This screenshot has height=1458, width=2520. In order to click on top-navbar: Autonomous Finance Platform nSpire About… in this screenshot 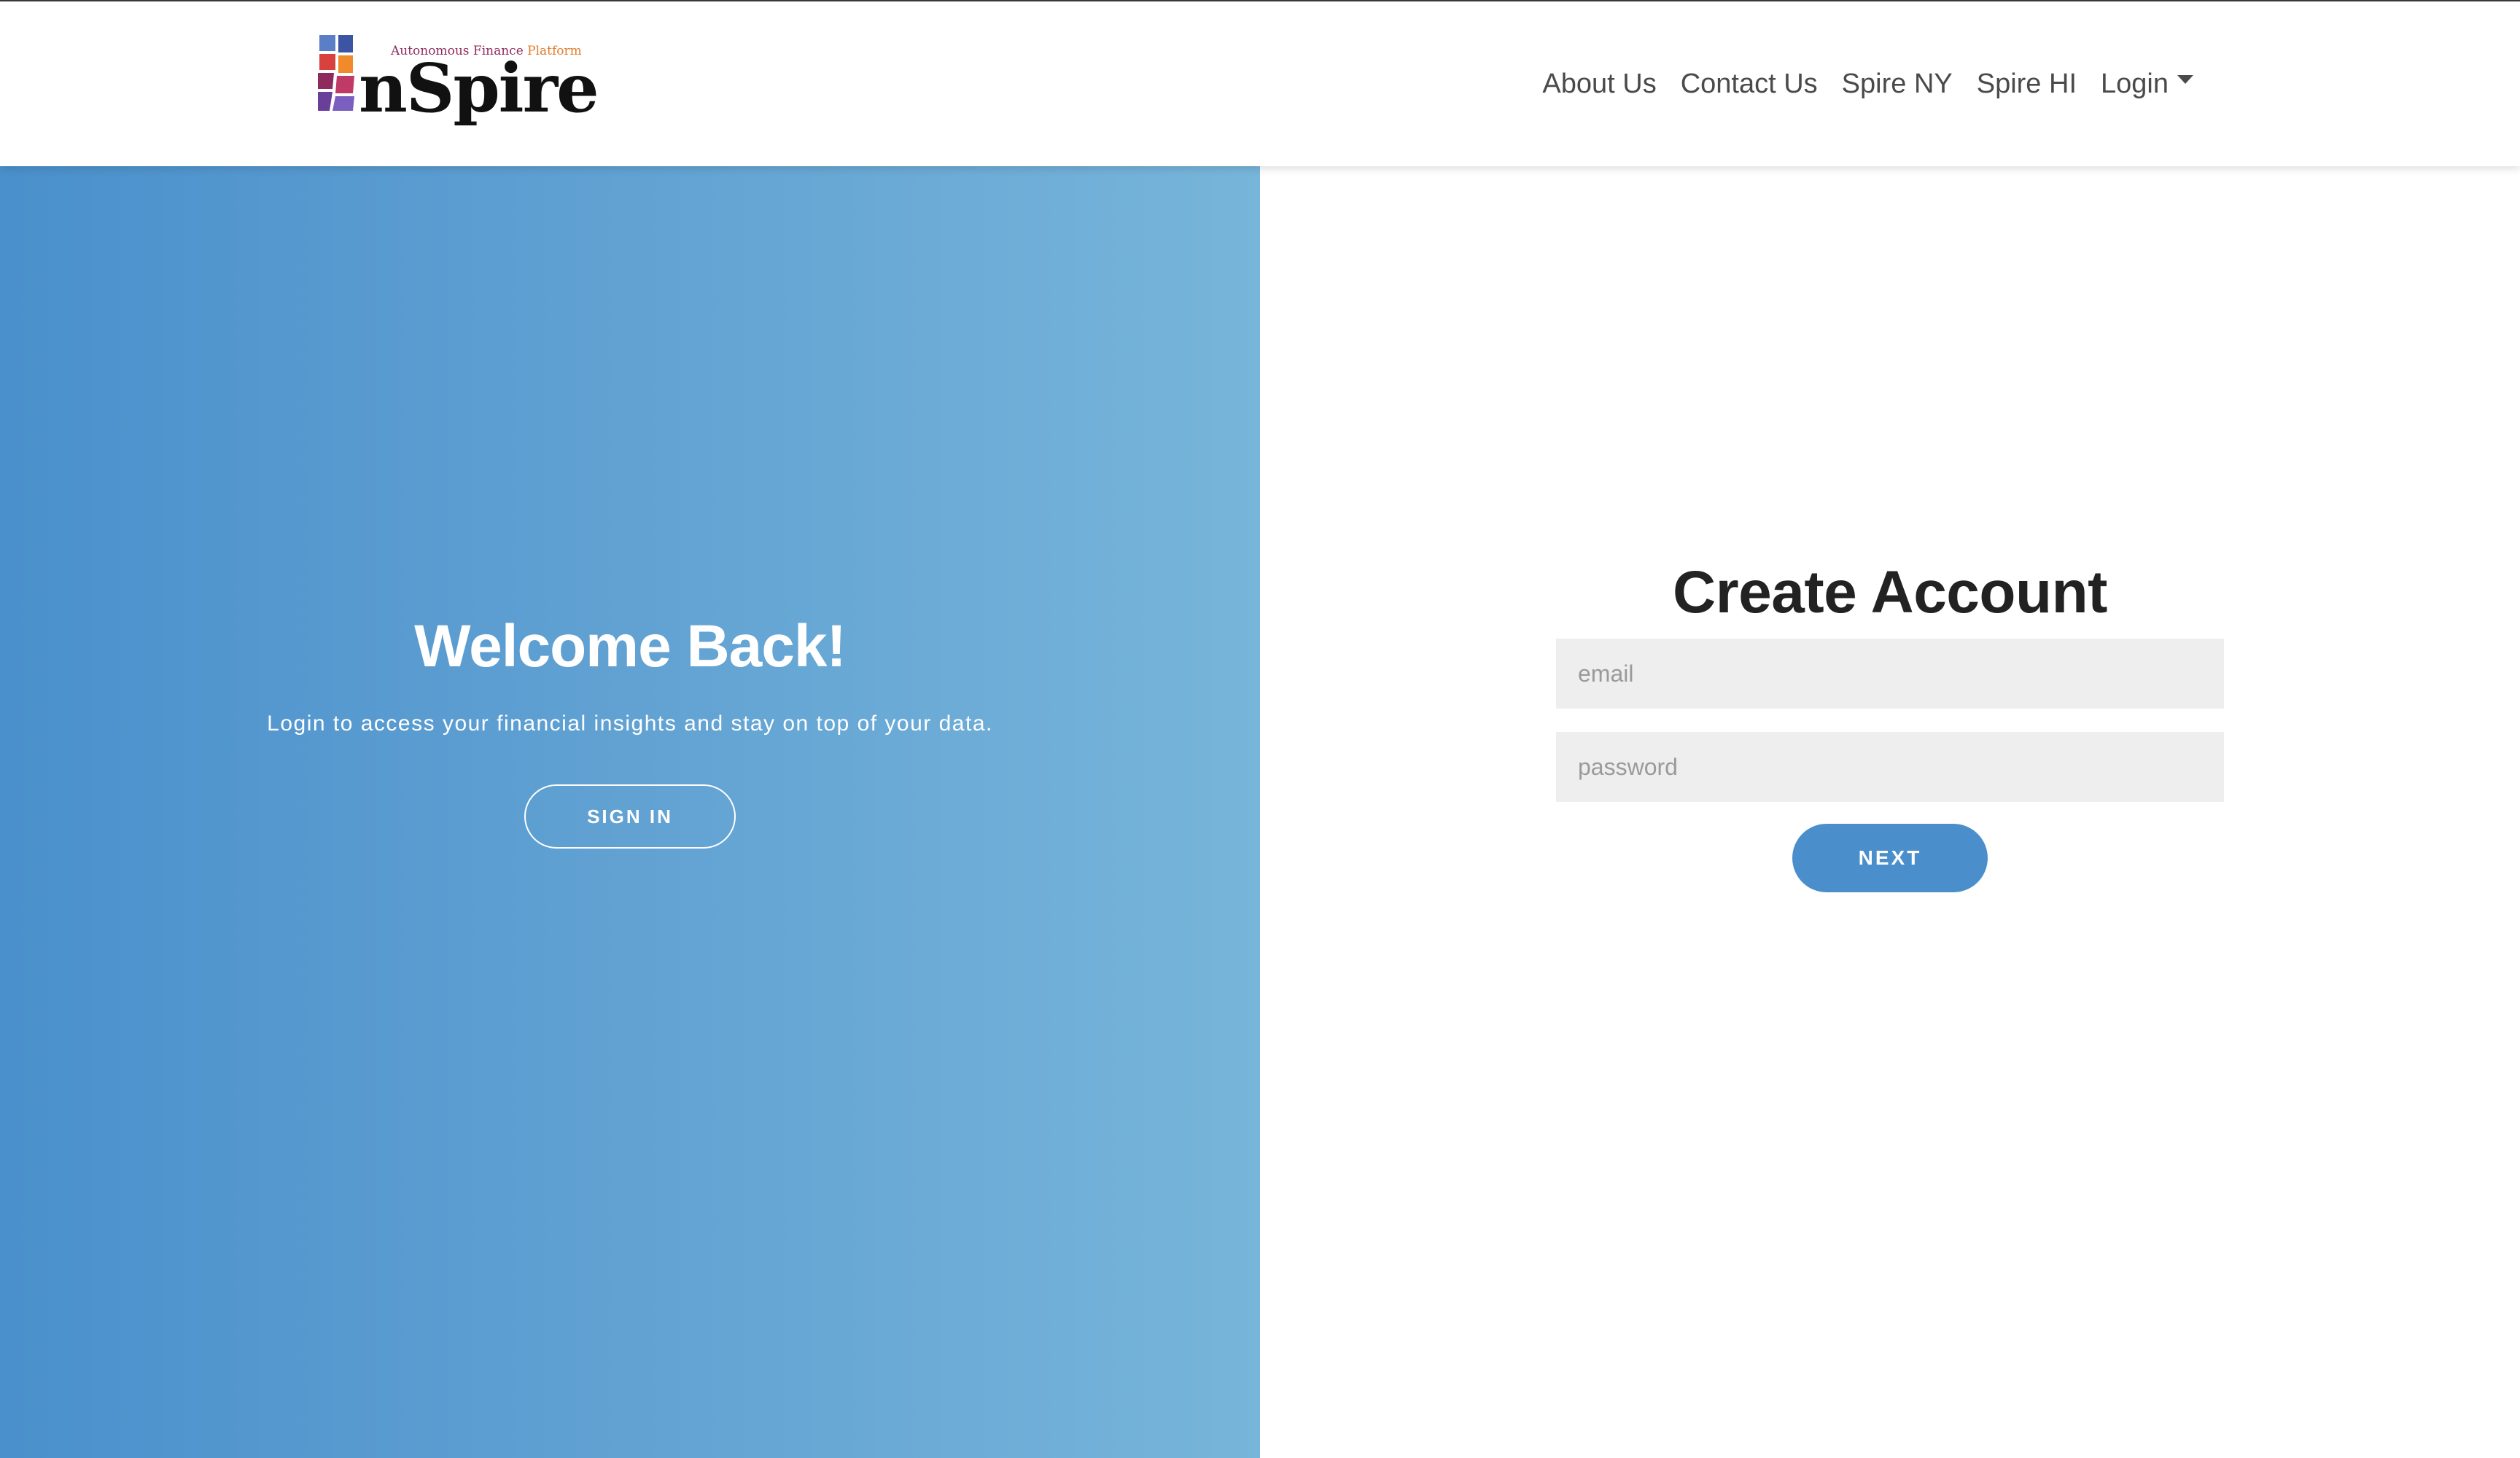, I will do `click(1260, 83)`.